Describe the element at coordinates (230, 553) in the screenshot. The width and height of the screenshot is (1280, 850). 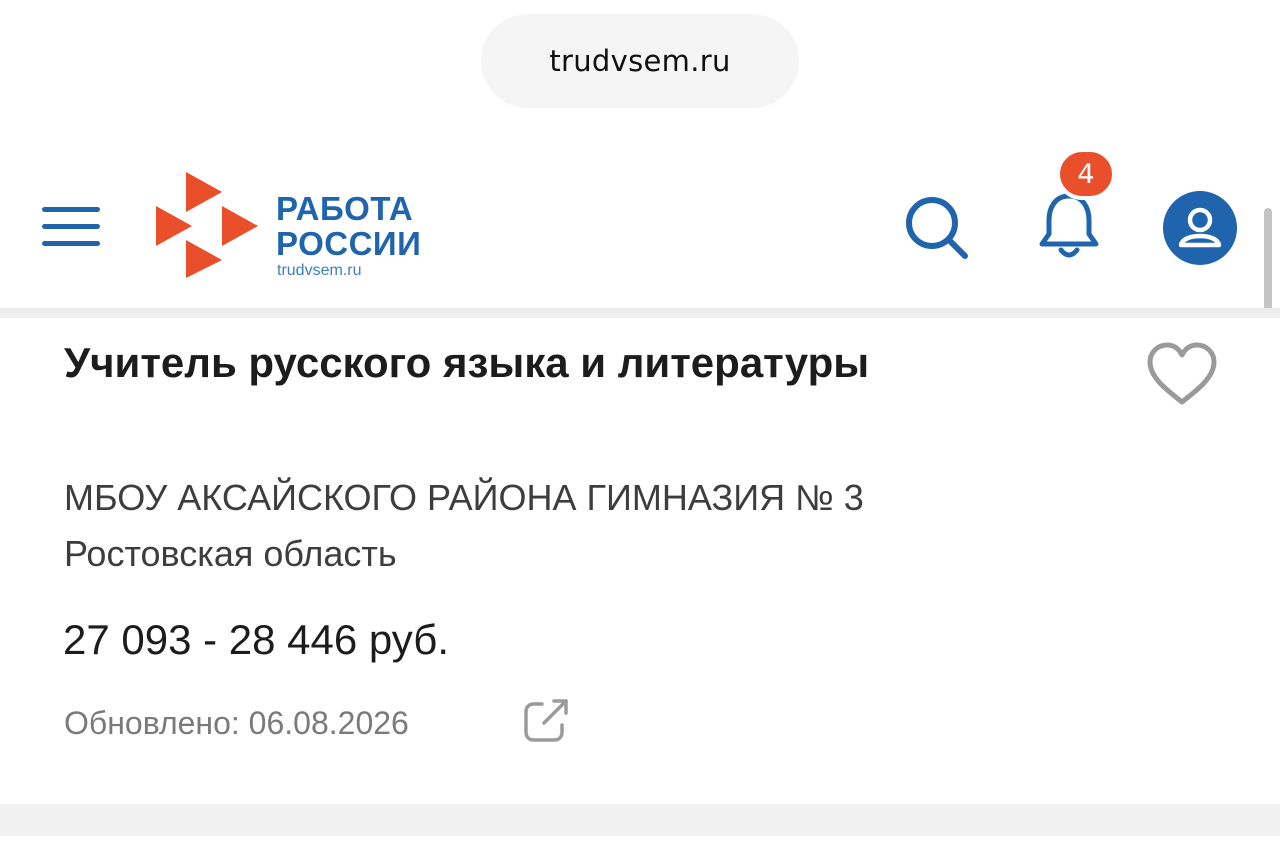
I see `region: Ростовская область` at that location.